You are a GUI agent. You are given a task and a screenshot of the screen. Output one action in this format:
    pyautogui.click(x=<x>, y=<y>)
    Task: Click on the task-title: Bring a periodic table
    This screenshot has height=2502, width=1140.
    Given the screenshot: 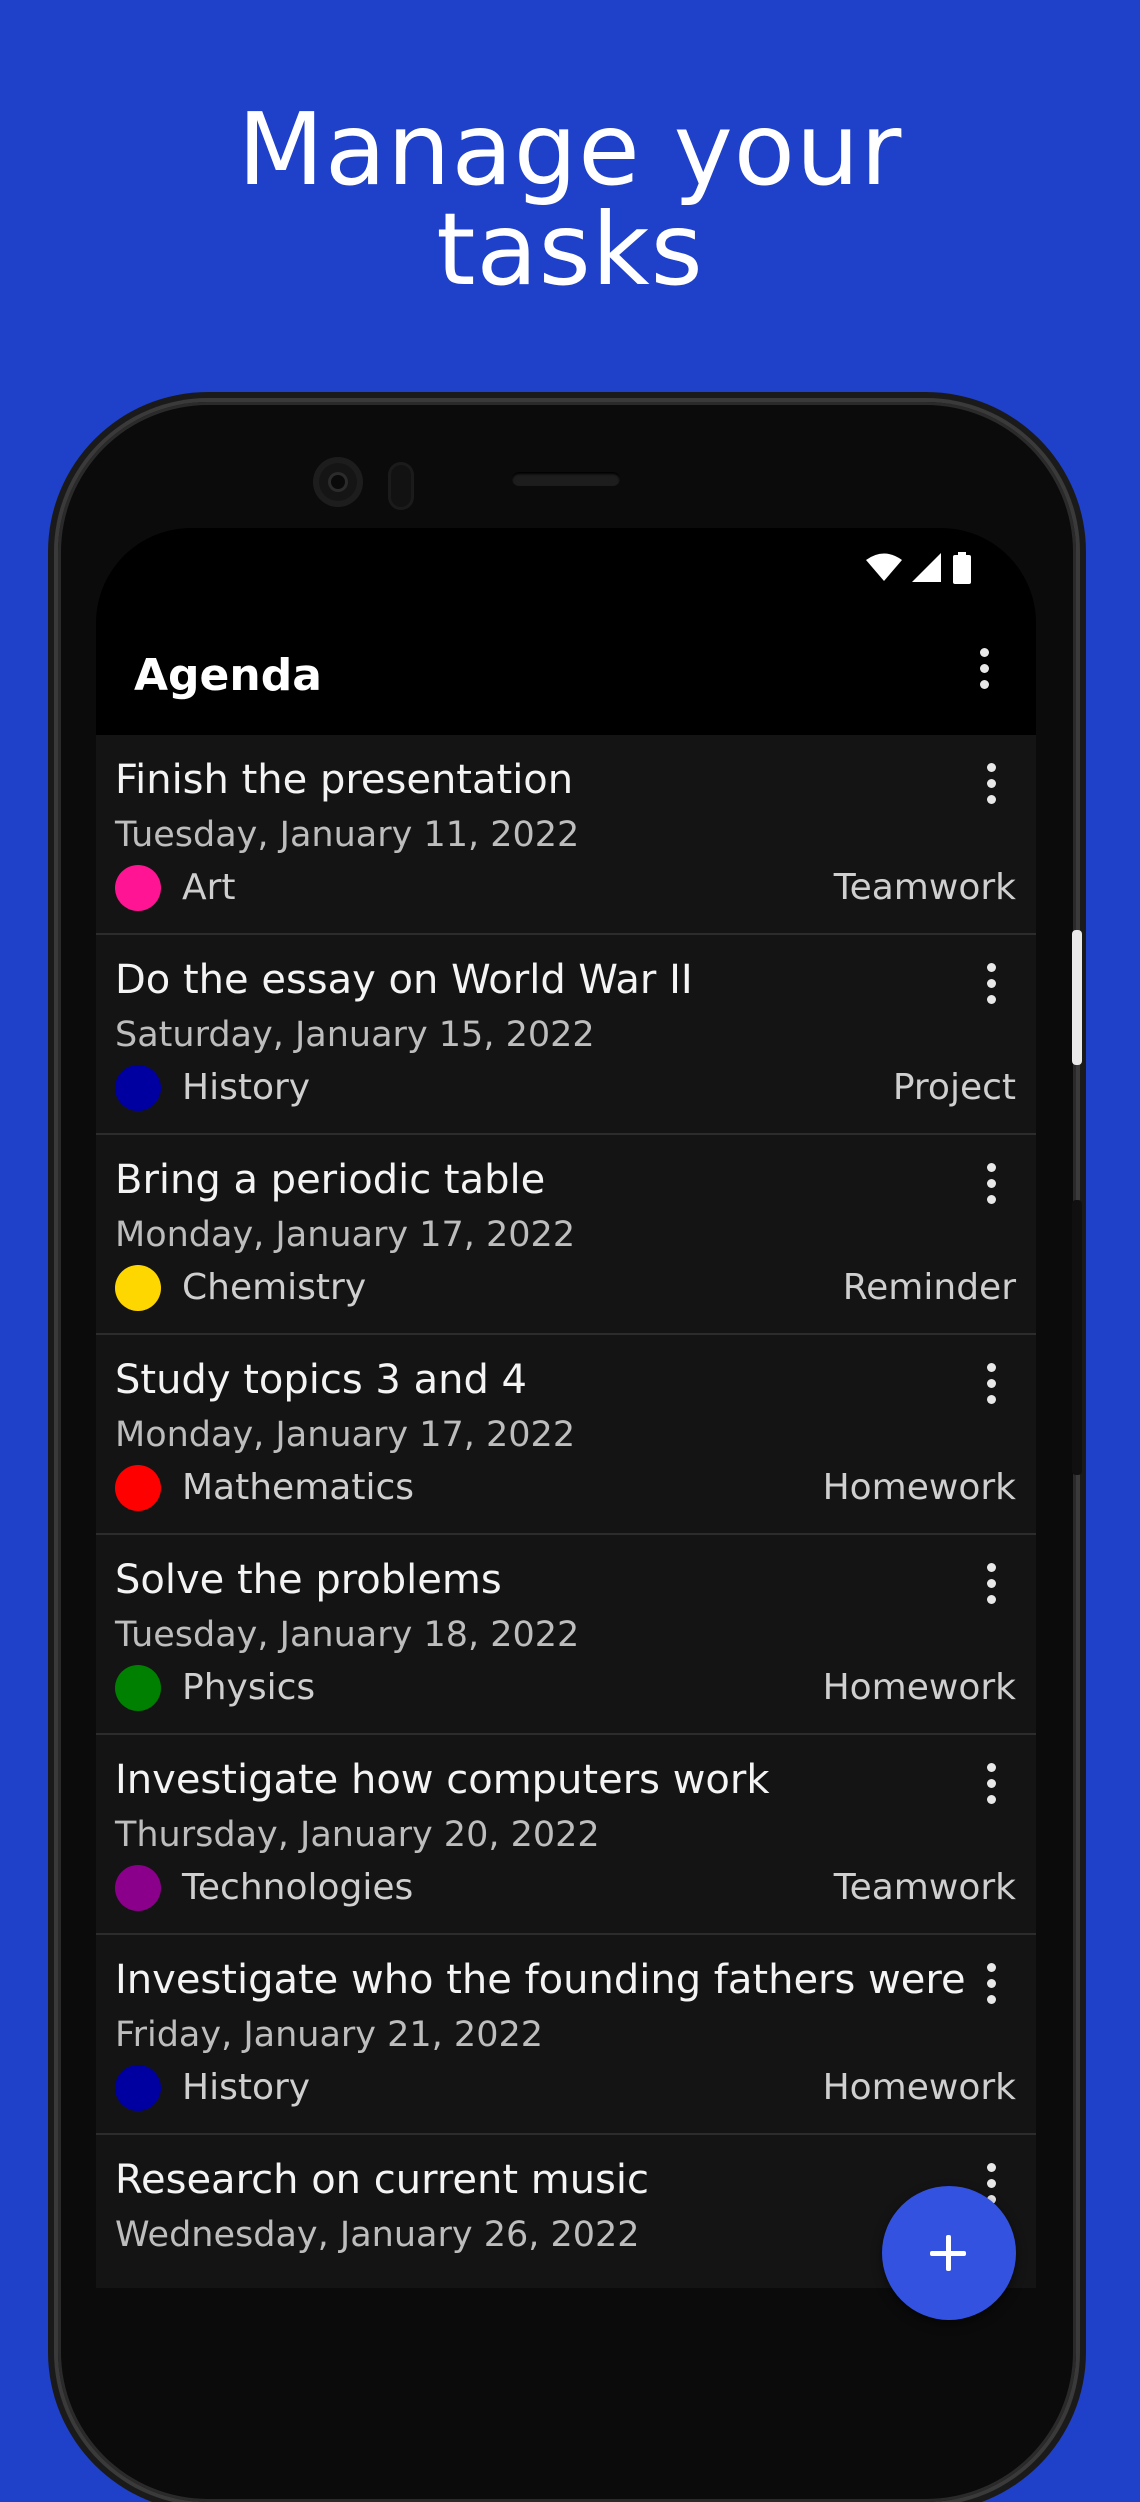 What is the action you would take?
    pyautogui.click(x=330, y=1180)
    